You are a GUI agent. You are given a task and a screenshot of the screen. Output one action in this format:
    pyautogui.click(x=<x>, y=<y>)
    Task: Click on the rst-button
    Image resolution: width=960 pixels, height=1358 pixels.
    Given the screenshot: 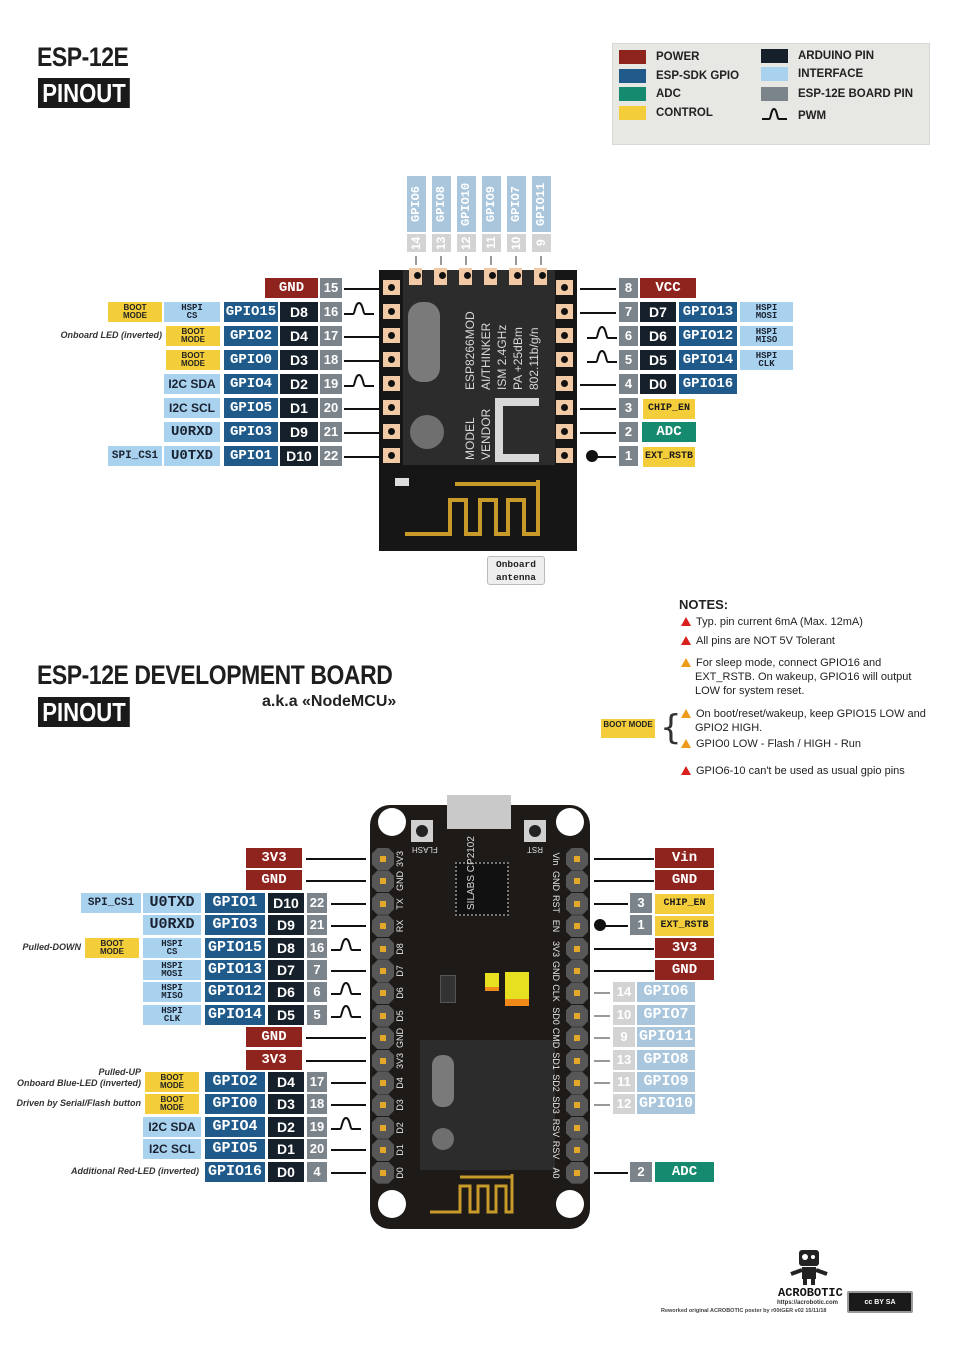 What is the action you would take?
    pyautogui.click(x=535, y=831)
    